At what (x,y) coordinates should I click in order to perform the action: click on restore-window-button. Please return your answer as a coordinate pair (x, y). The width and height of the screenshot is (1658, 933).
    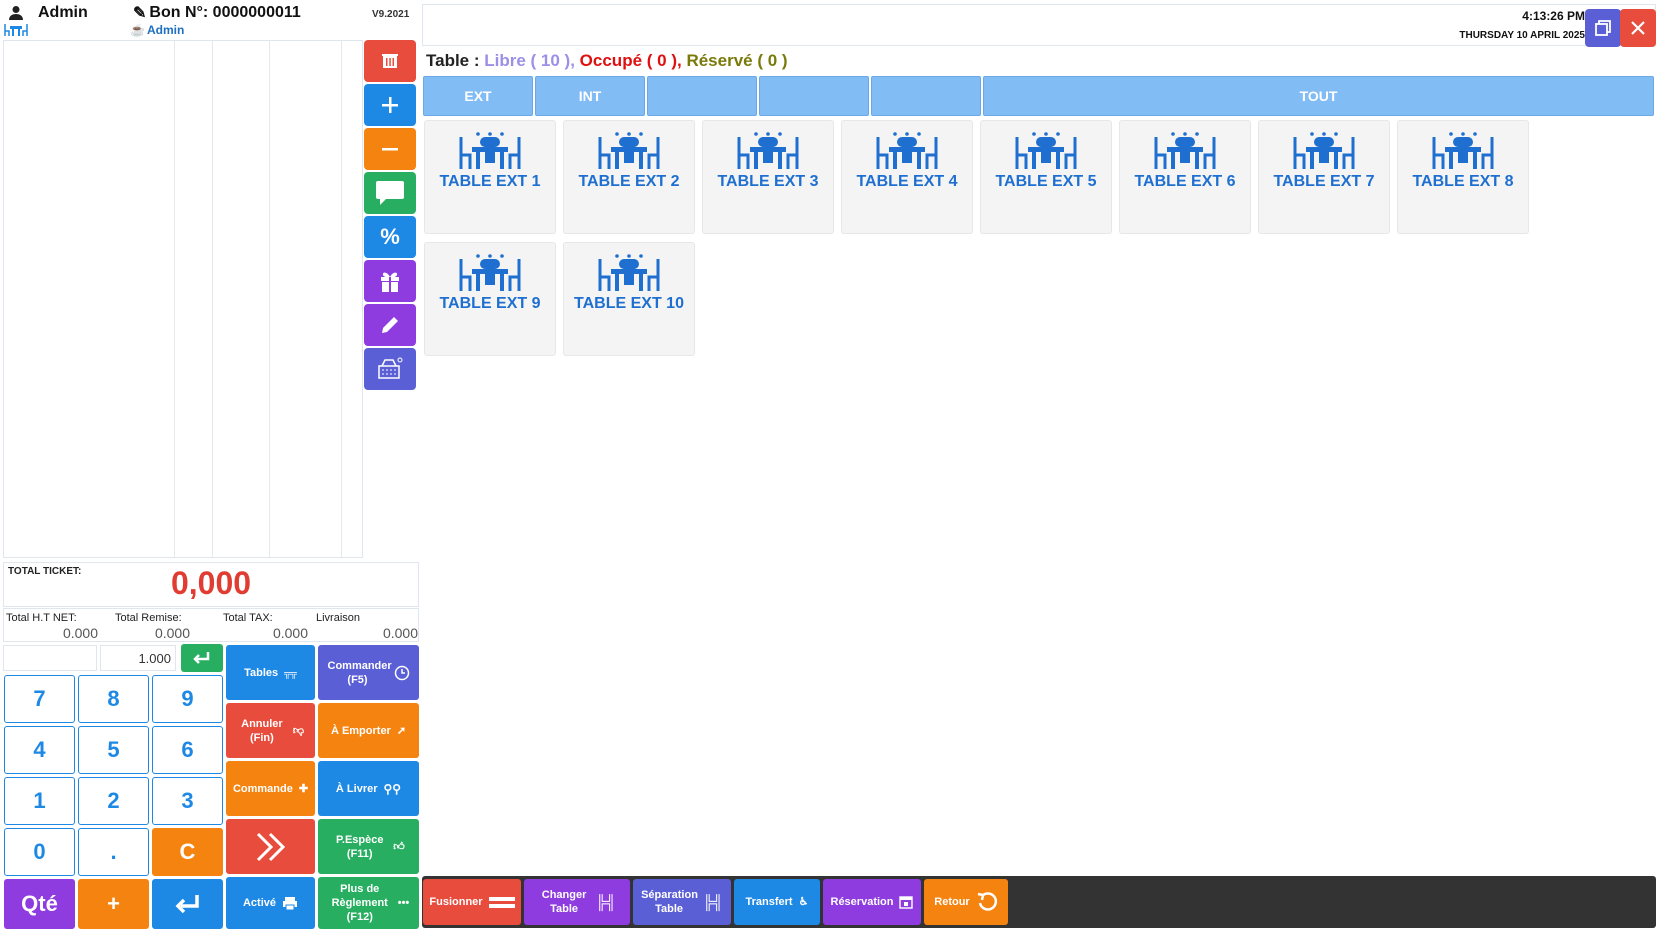
    Looking at the image, I should click on (1603, 28).